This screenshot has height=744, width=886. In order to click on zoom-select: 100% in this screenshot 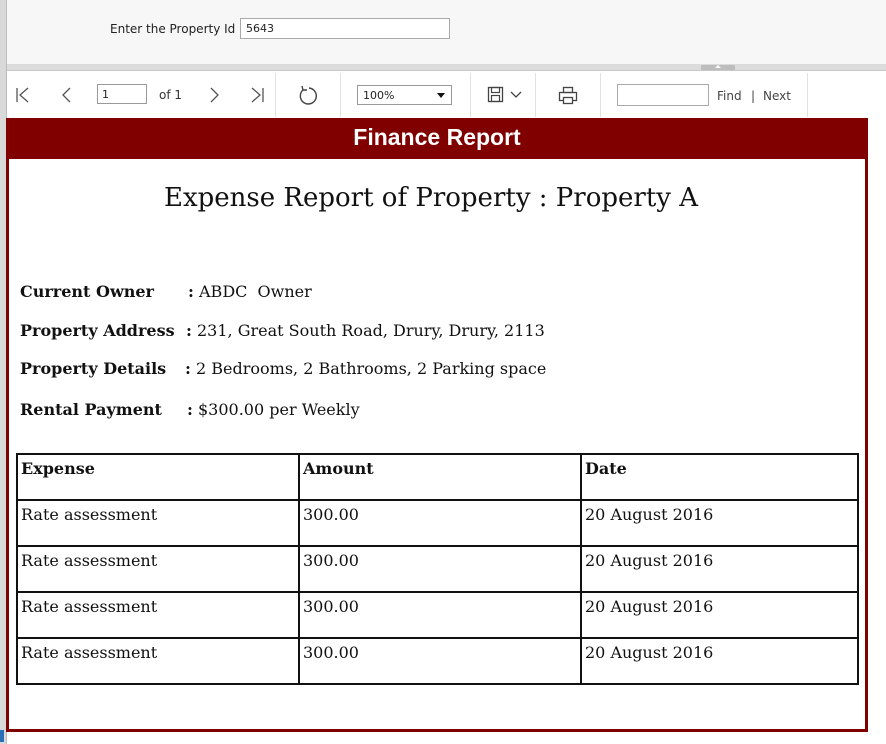, I will do `click(404, 95)`.